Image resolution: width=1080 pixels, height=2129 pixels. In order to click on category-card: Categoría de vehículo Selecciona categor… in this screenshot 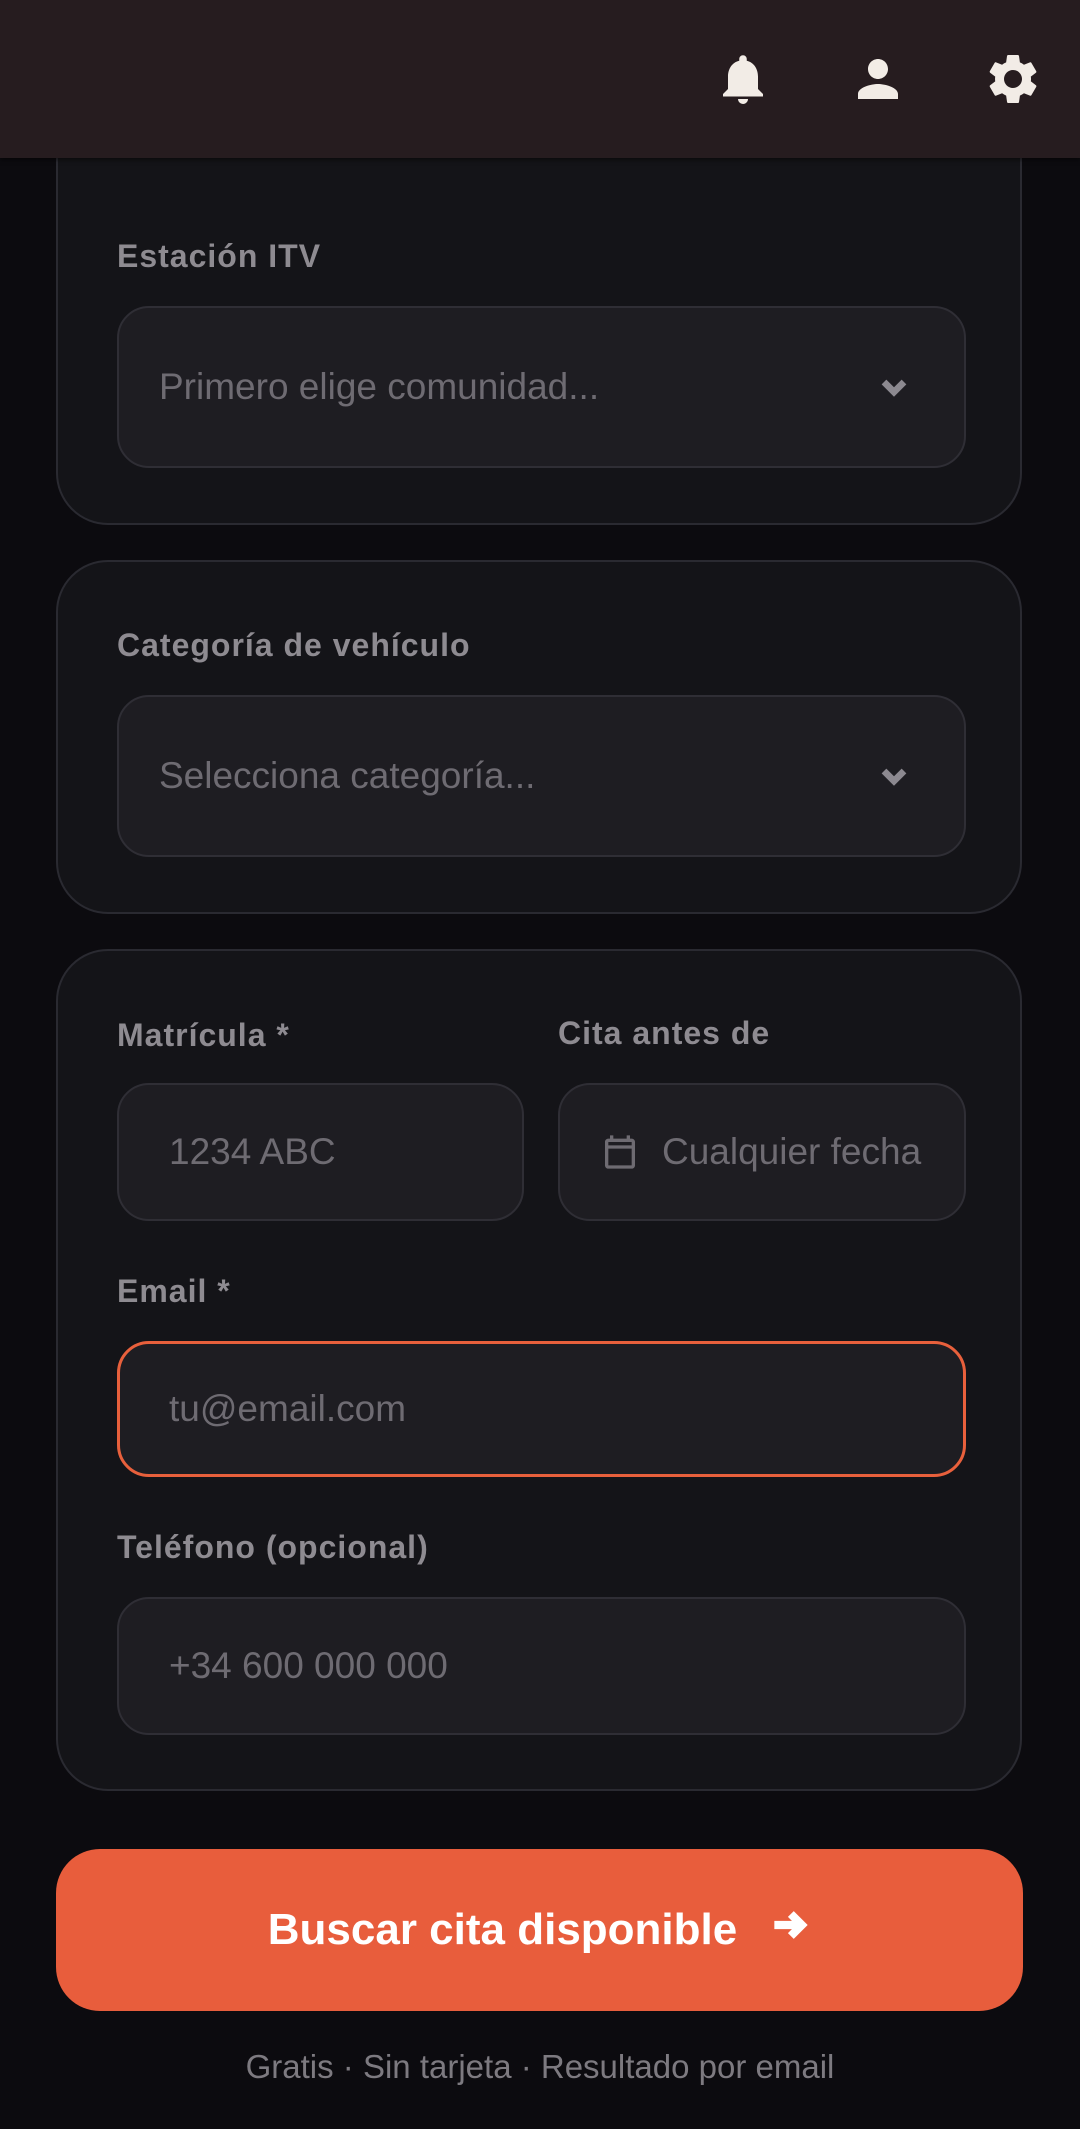, I will do `click(539, 737)`.